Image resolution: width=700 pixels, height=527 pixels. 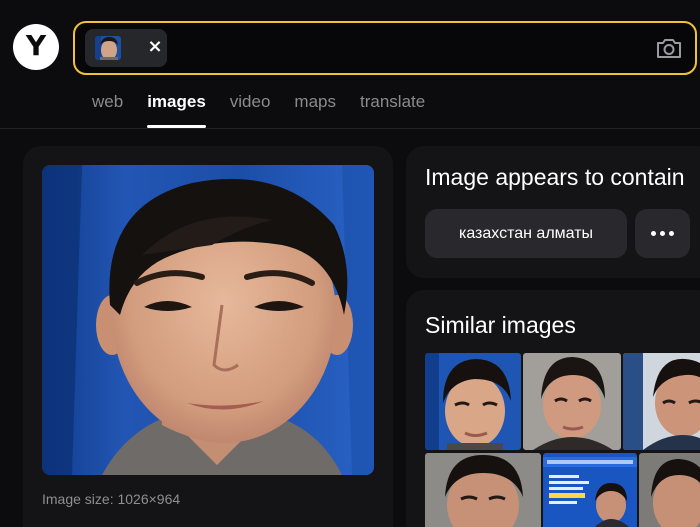 What do you see at coordinates (350, 128) in the screenshot?
I see `header-divider` at bounding box center [350, 128].